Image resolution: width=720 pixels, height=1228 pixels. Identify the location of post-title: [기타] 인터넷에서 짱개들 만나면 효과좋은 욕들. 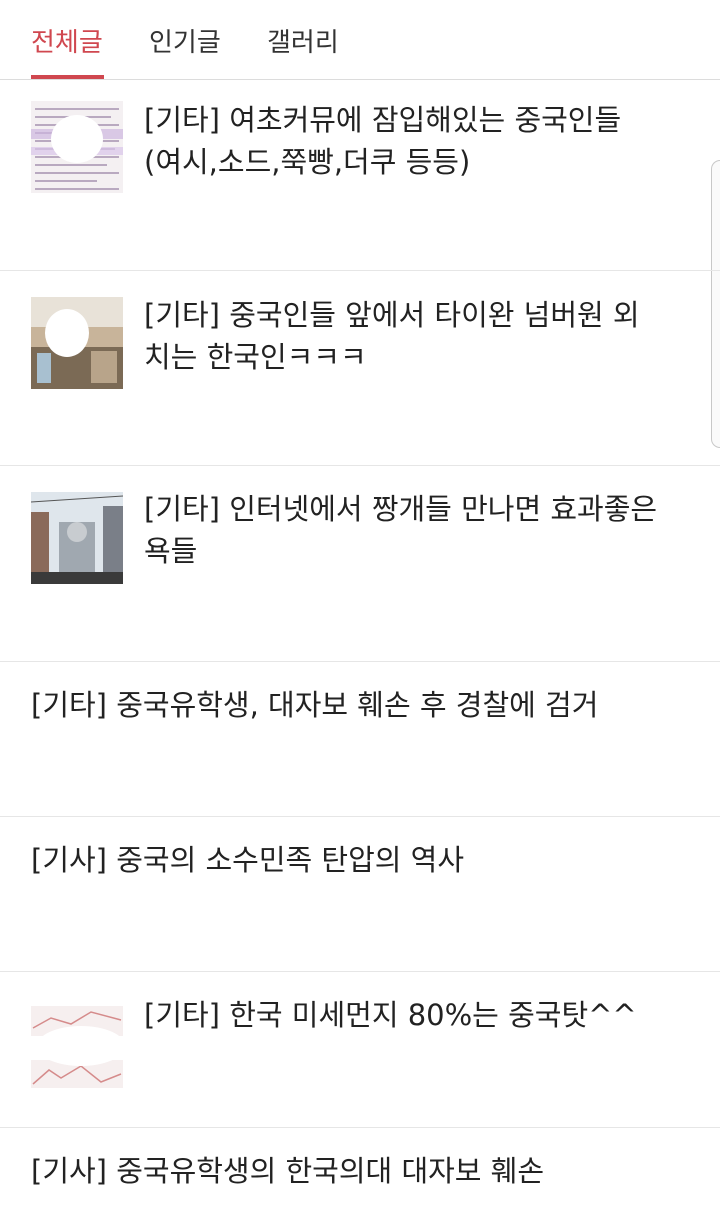
(414, 530).